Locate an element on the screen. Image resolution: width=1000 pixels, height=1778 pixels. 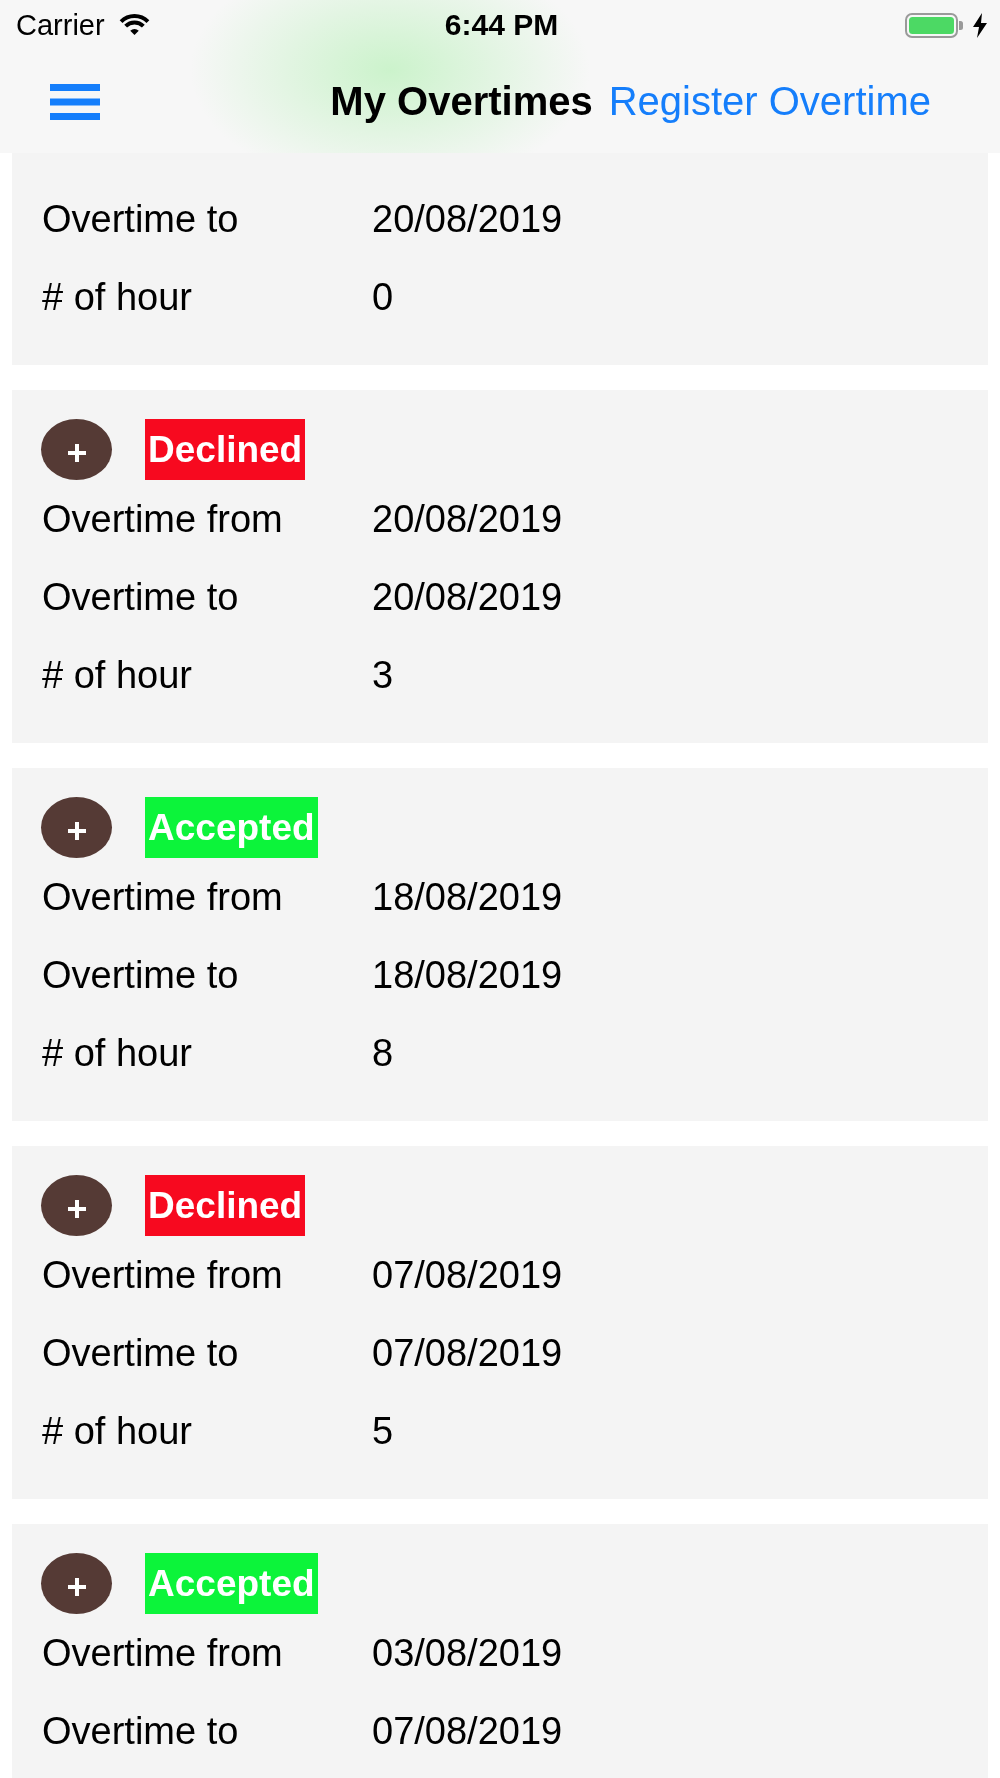
menu-icon is located at coordinates (75, 101).